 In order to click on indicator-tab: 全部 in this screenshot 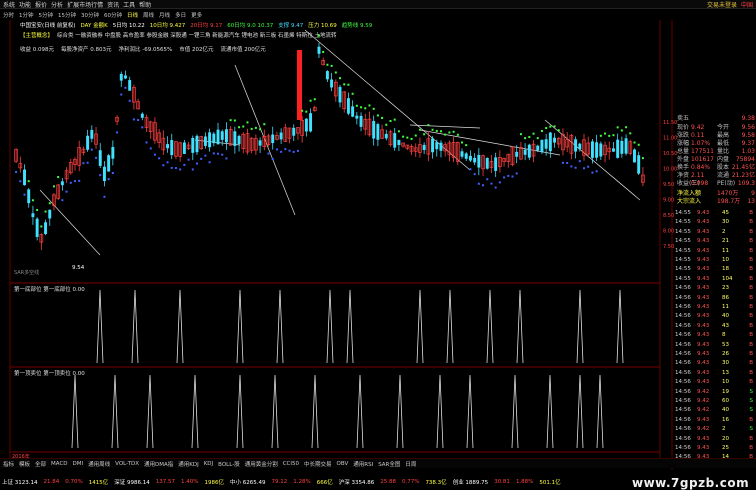, I will do `click(40, 464)`.